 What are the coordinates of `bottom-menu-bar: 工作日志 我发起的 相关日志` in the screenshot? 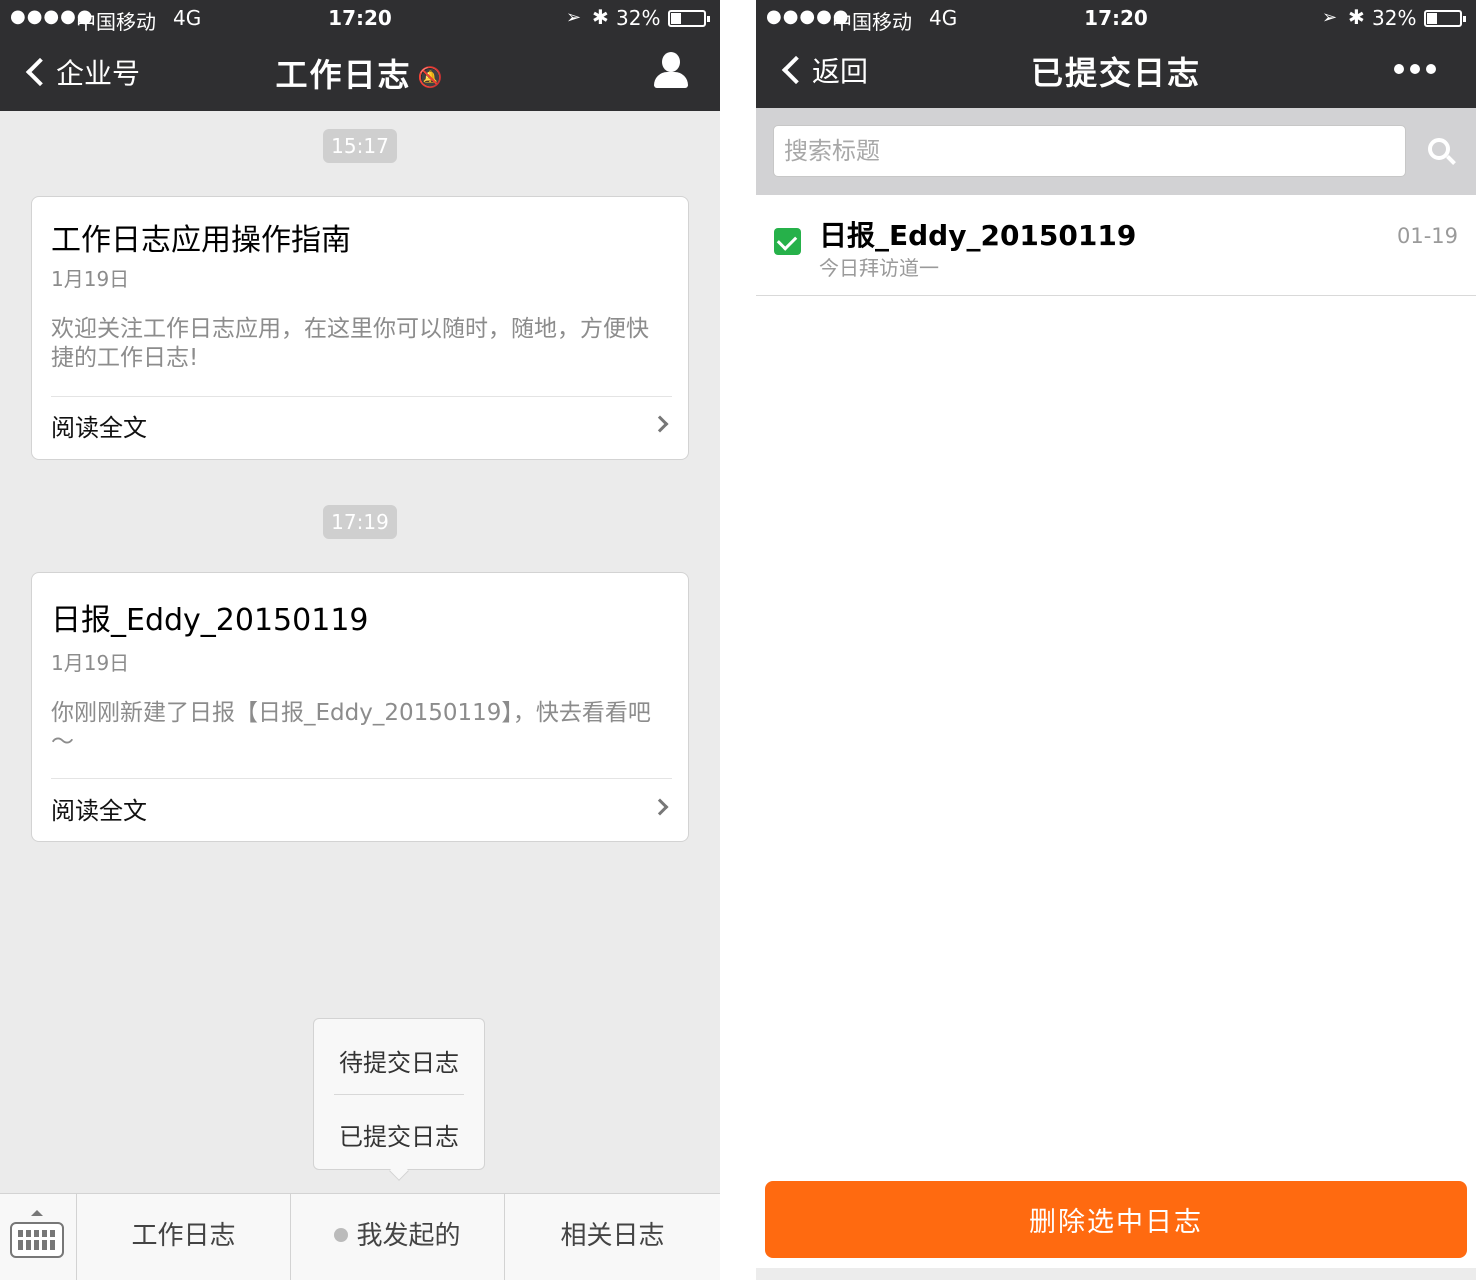 It's located at (360, 1236).